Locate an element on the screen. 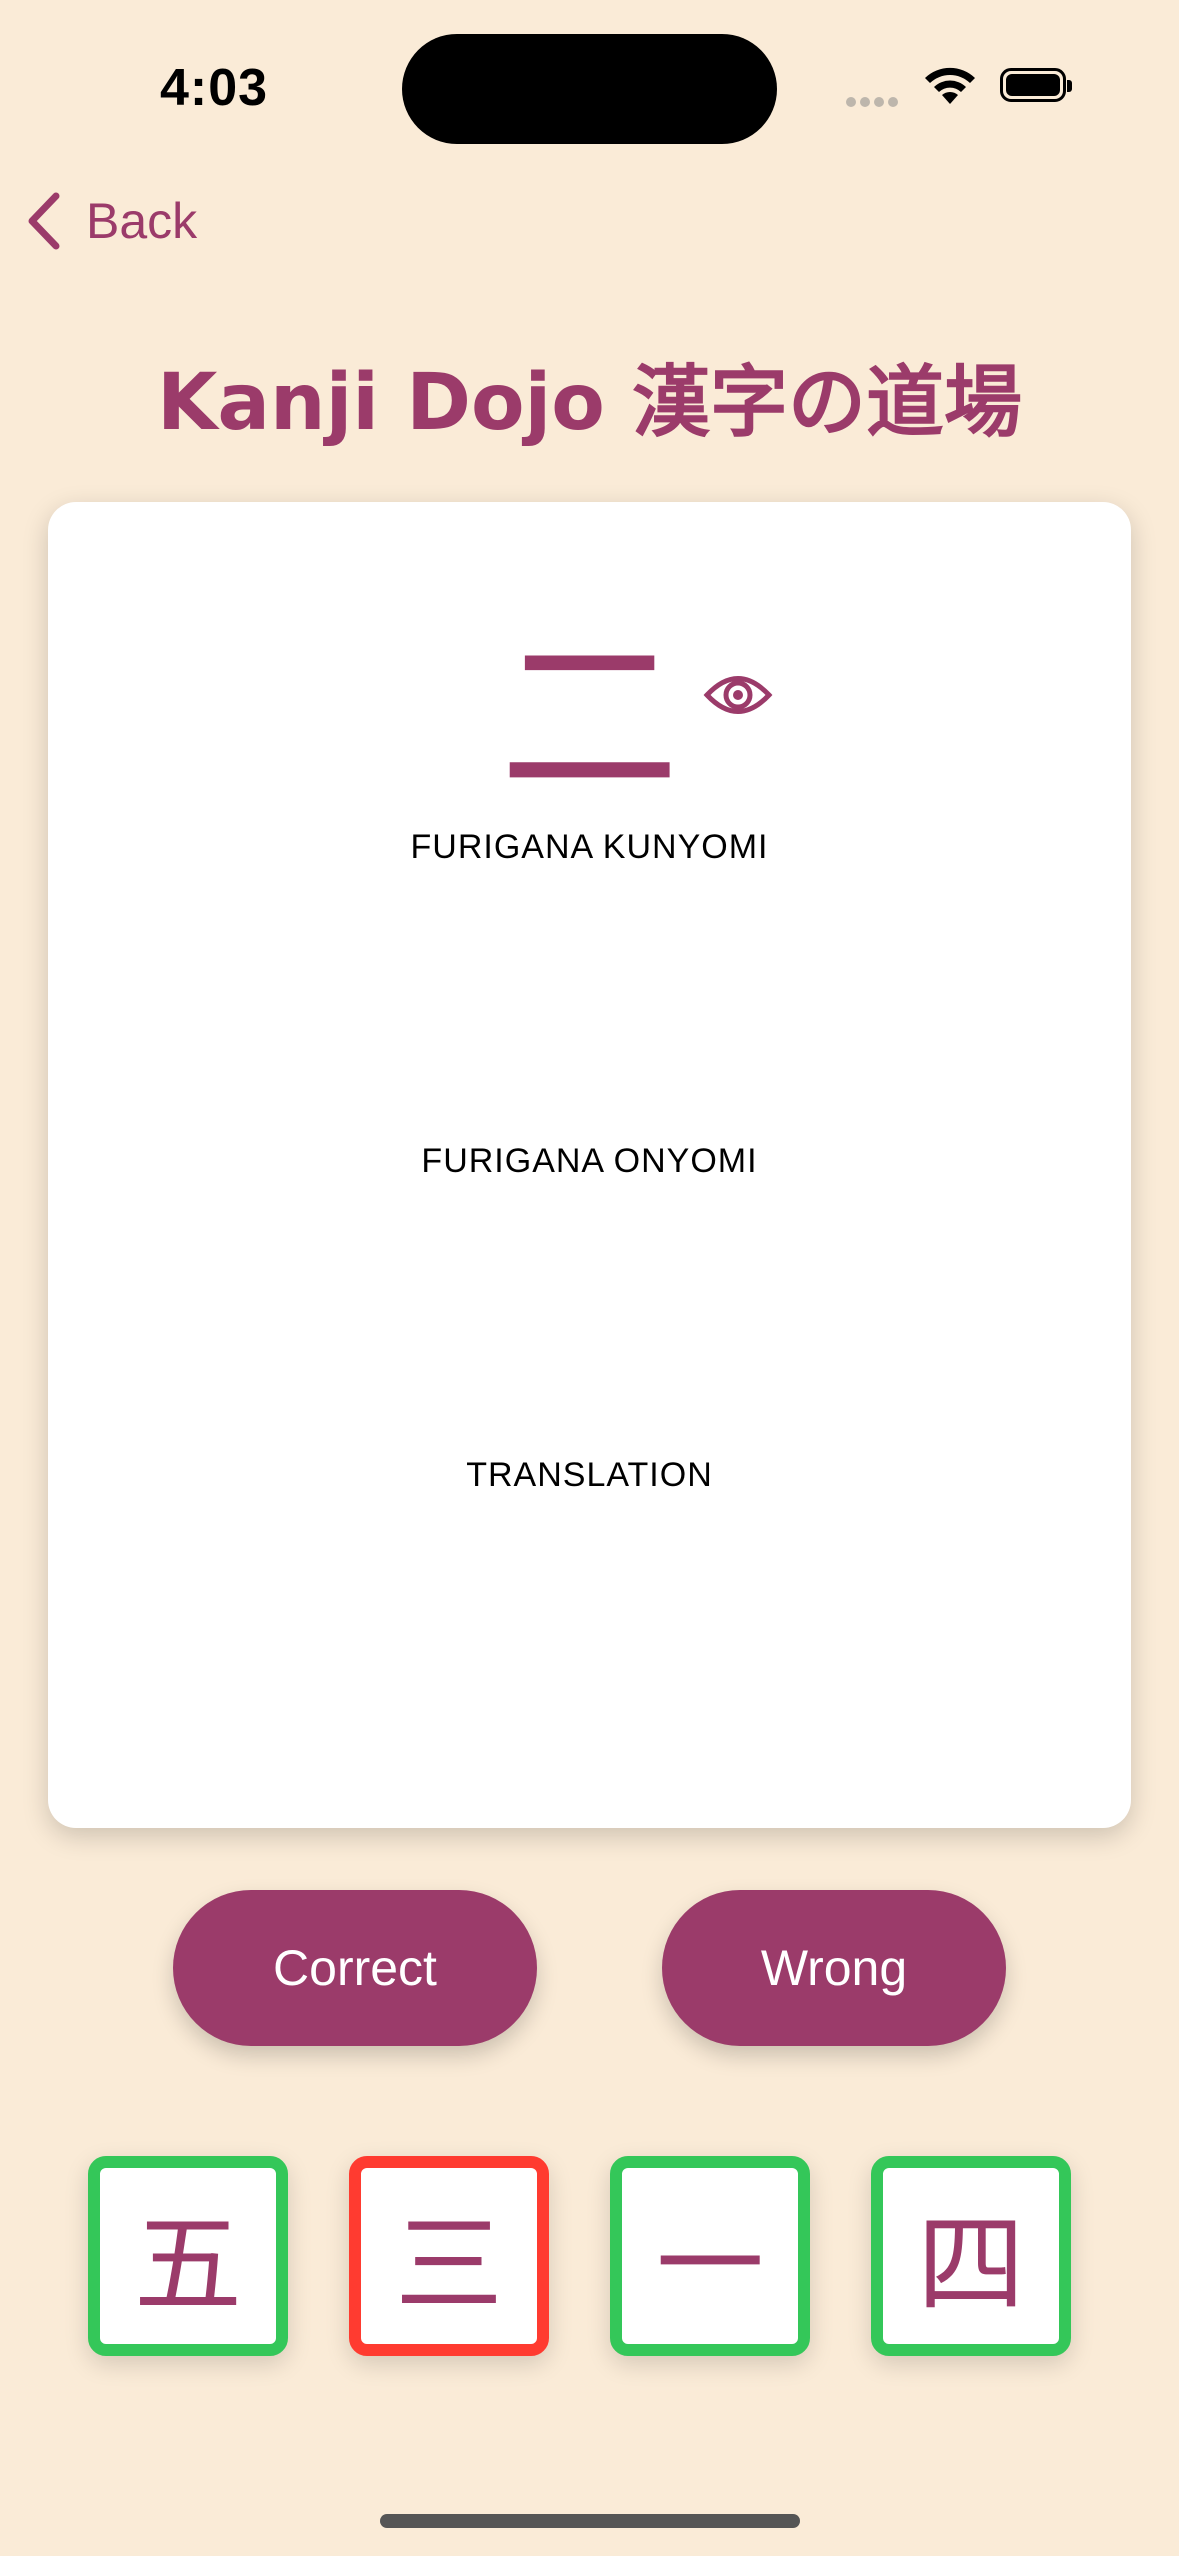 This screenshot has height=2556, width=1179. kanji-character: 二 is located at coordinates (589, 719).